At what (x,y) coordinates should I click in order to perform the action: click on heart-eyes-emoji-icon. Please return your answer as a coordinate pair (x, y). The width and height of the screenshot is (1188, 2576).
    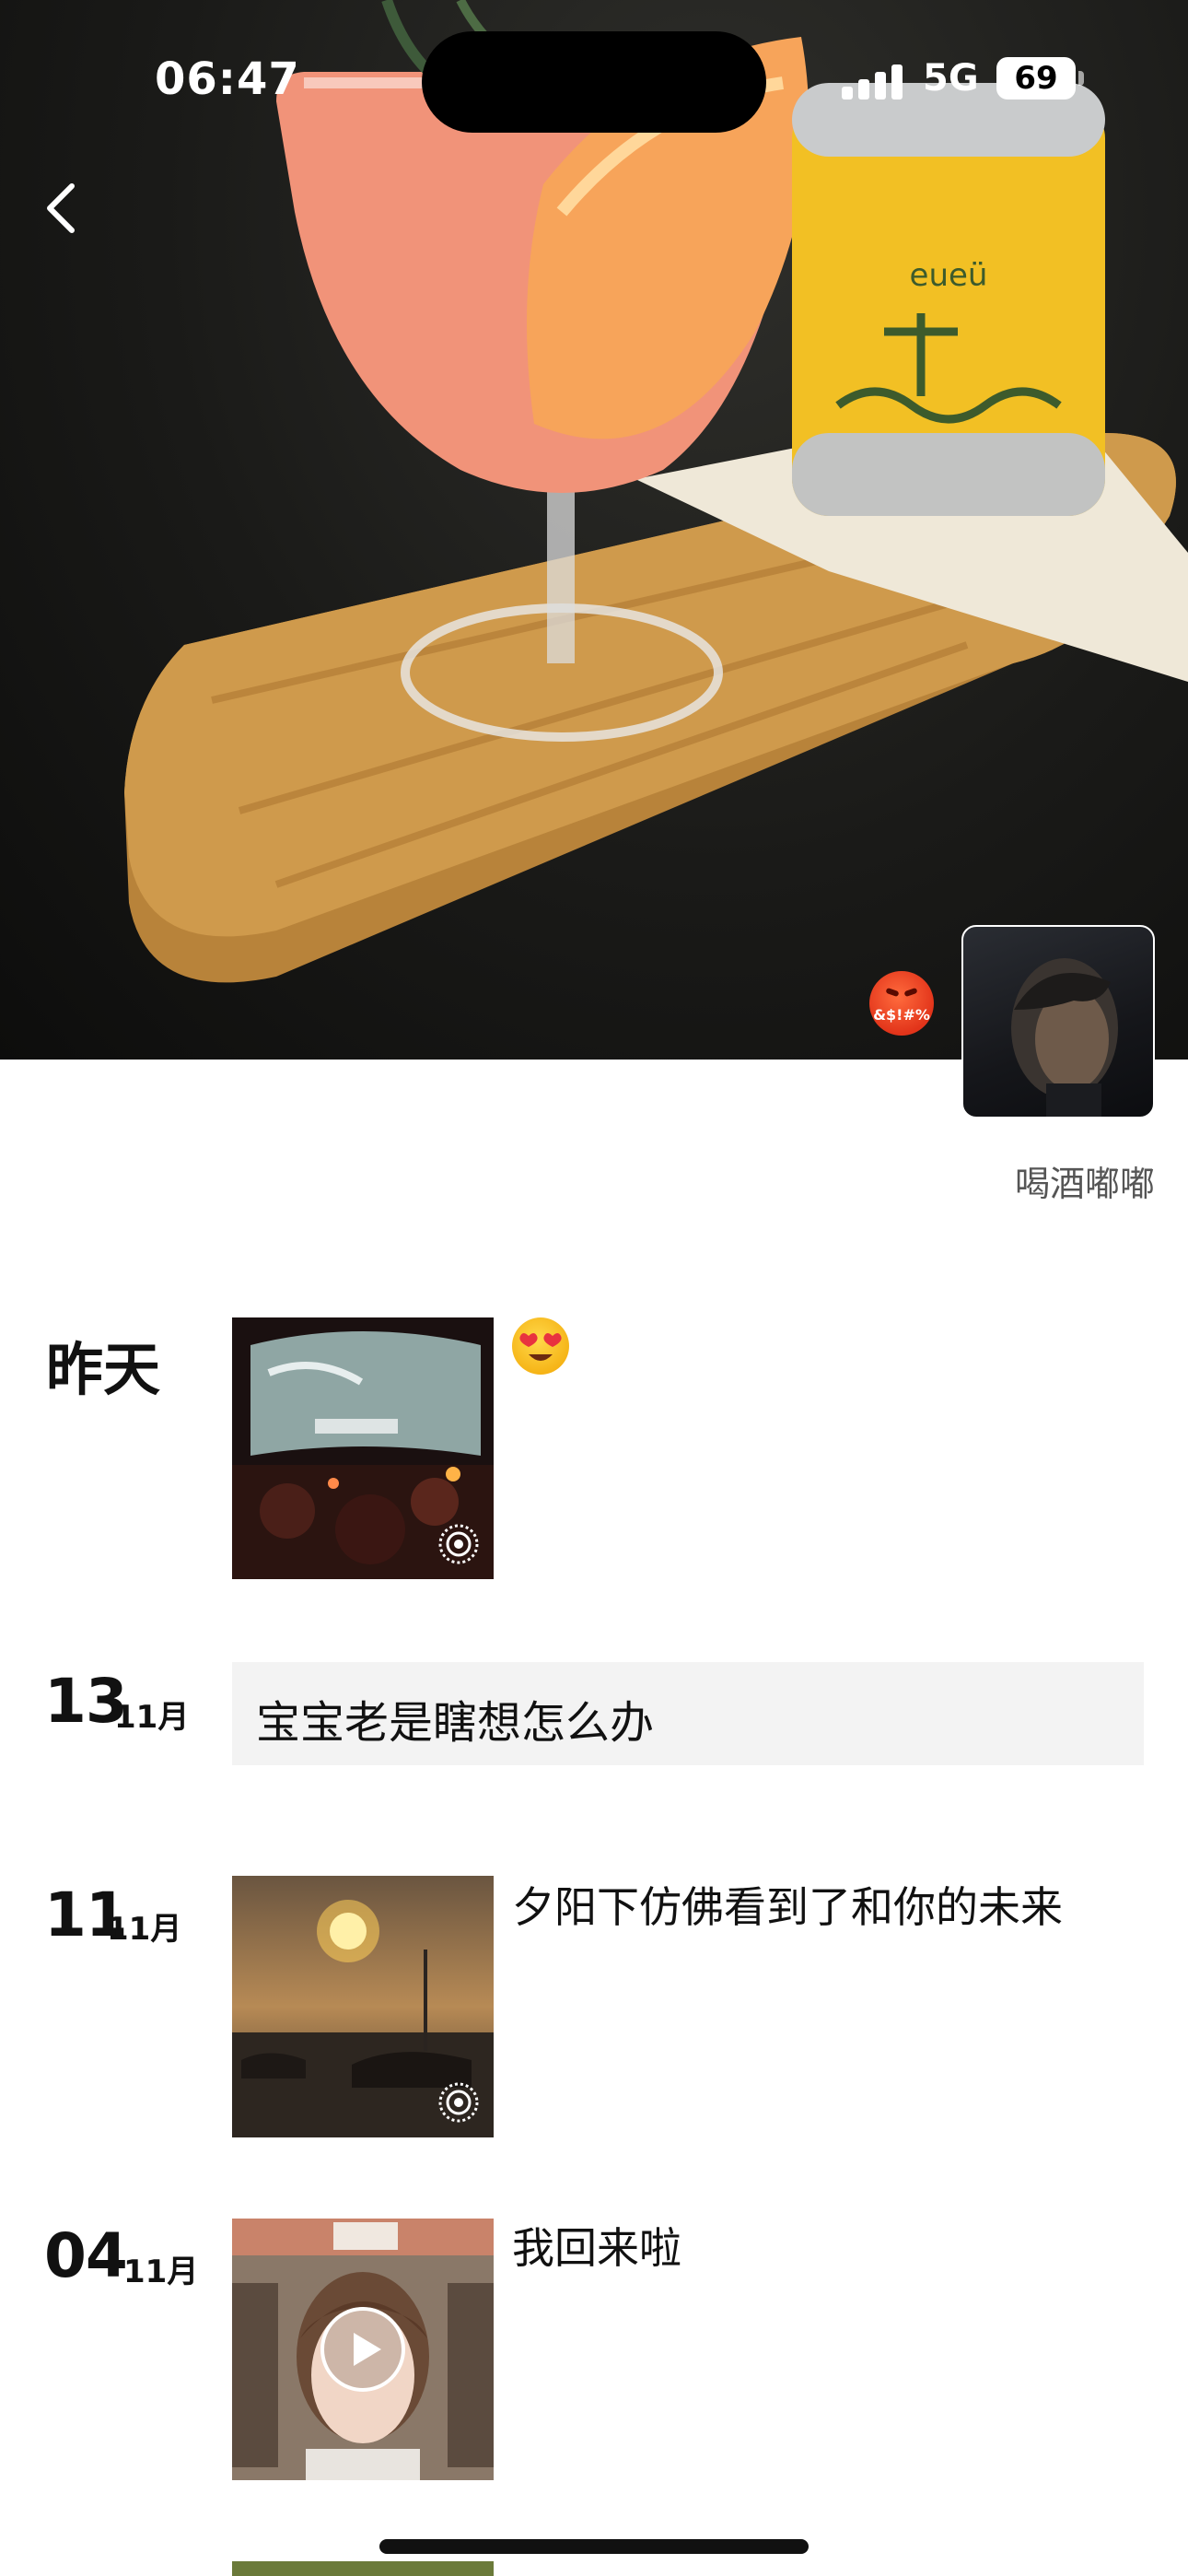
    Looking at the image, I should click on (540, 1346).